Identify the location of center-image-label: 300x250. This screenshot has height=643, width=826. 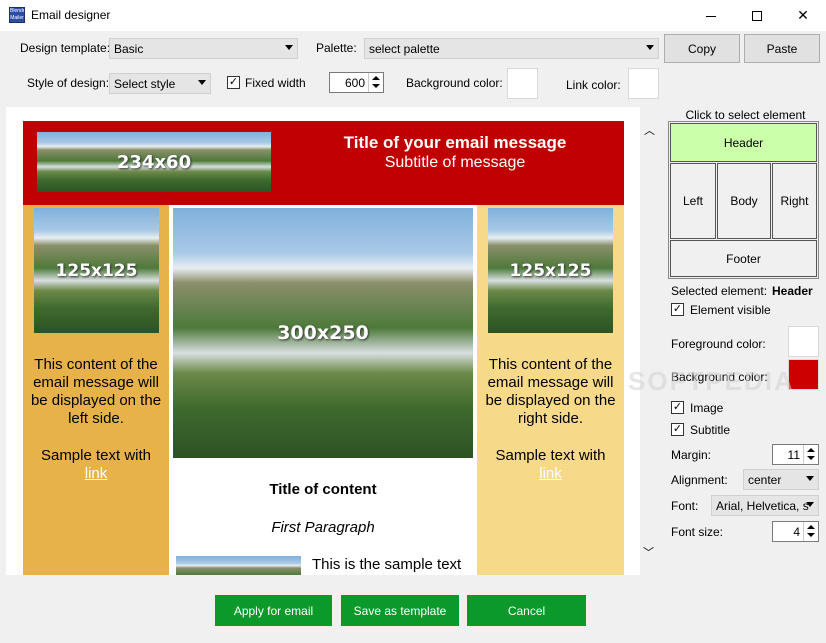
(323, 333).